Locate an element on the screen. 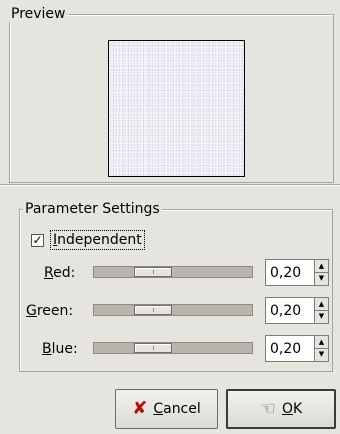  cancel-x-icon: ✘ is located at coordinates (140, 408).